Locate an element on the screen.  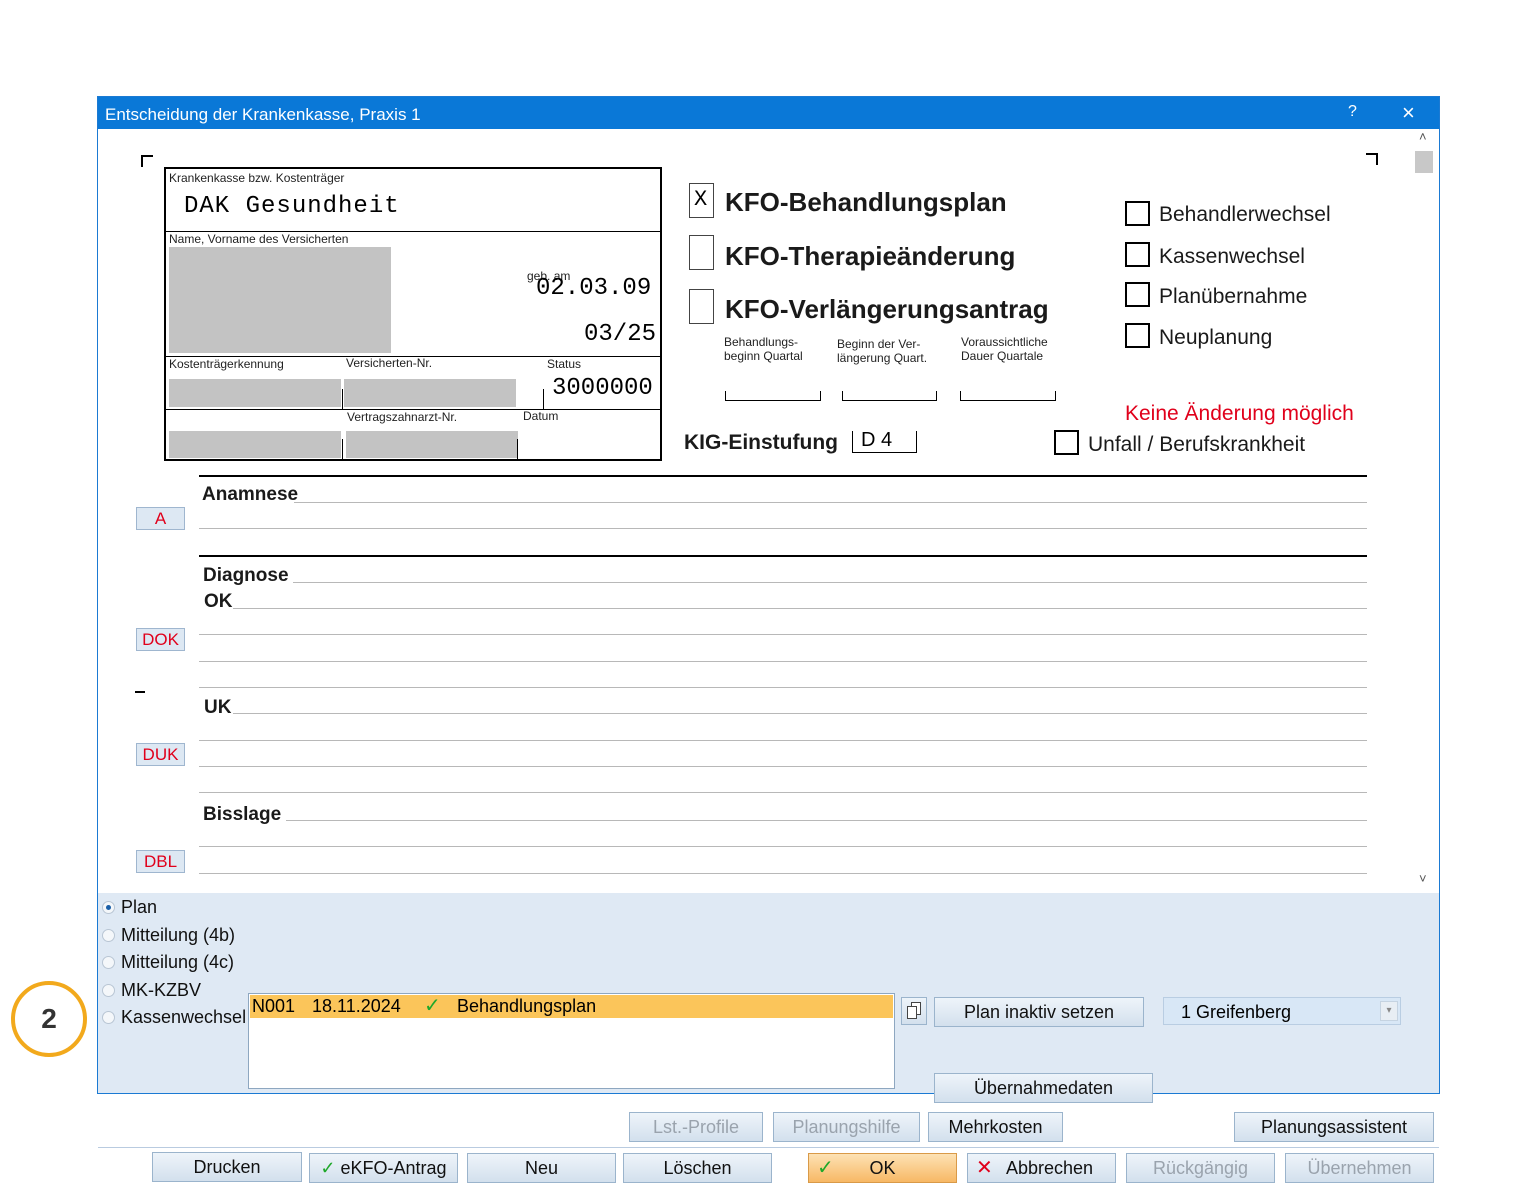
abbrechen-label: Abbrechen is located at coordinates (1049, 1168).